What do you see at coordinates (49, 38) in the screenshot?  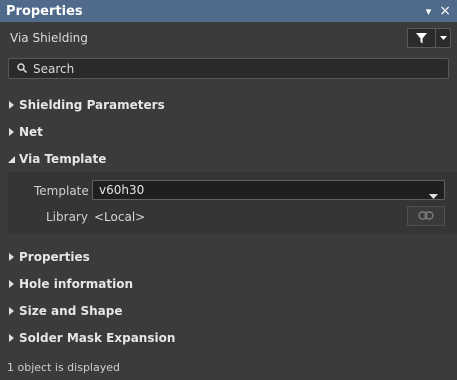 I see `object-type-label: Via Shielding` at bounding box center [49, 38].